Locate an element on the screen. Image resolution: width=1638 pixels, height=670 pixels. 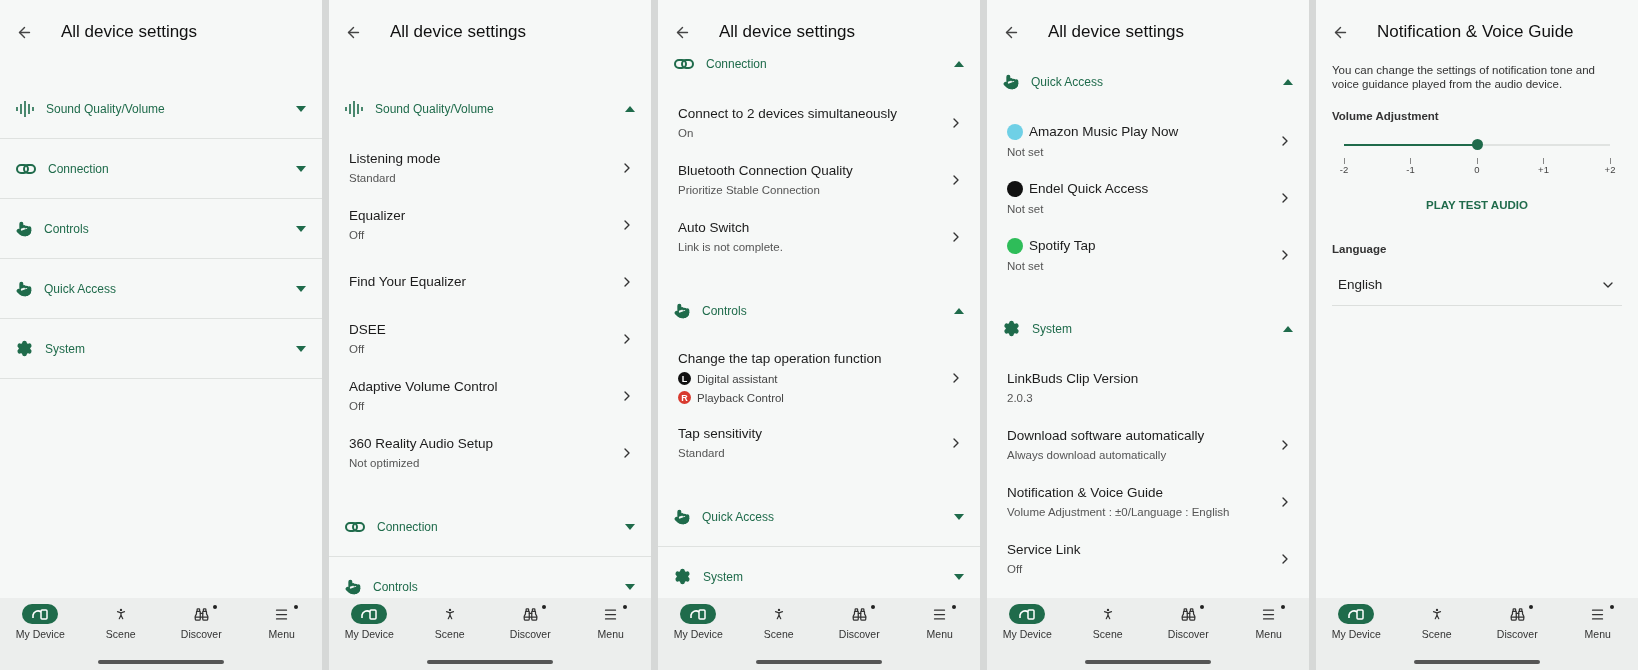
setting-title: Spotify Tap is located at coordinates (1062, 245).